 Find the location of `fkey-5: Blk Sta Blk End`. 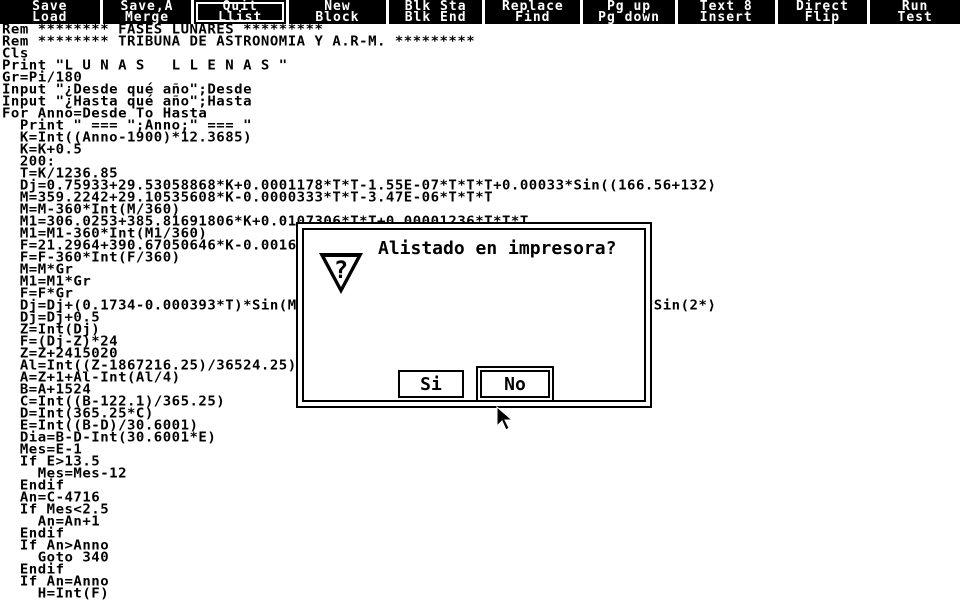

fkey-5: Blk Sta Blk End is located at coordinates (435, 12).